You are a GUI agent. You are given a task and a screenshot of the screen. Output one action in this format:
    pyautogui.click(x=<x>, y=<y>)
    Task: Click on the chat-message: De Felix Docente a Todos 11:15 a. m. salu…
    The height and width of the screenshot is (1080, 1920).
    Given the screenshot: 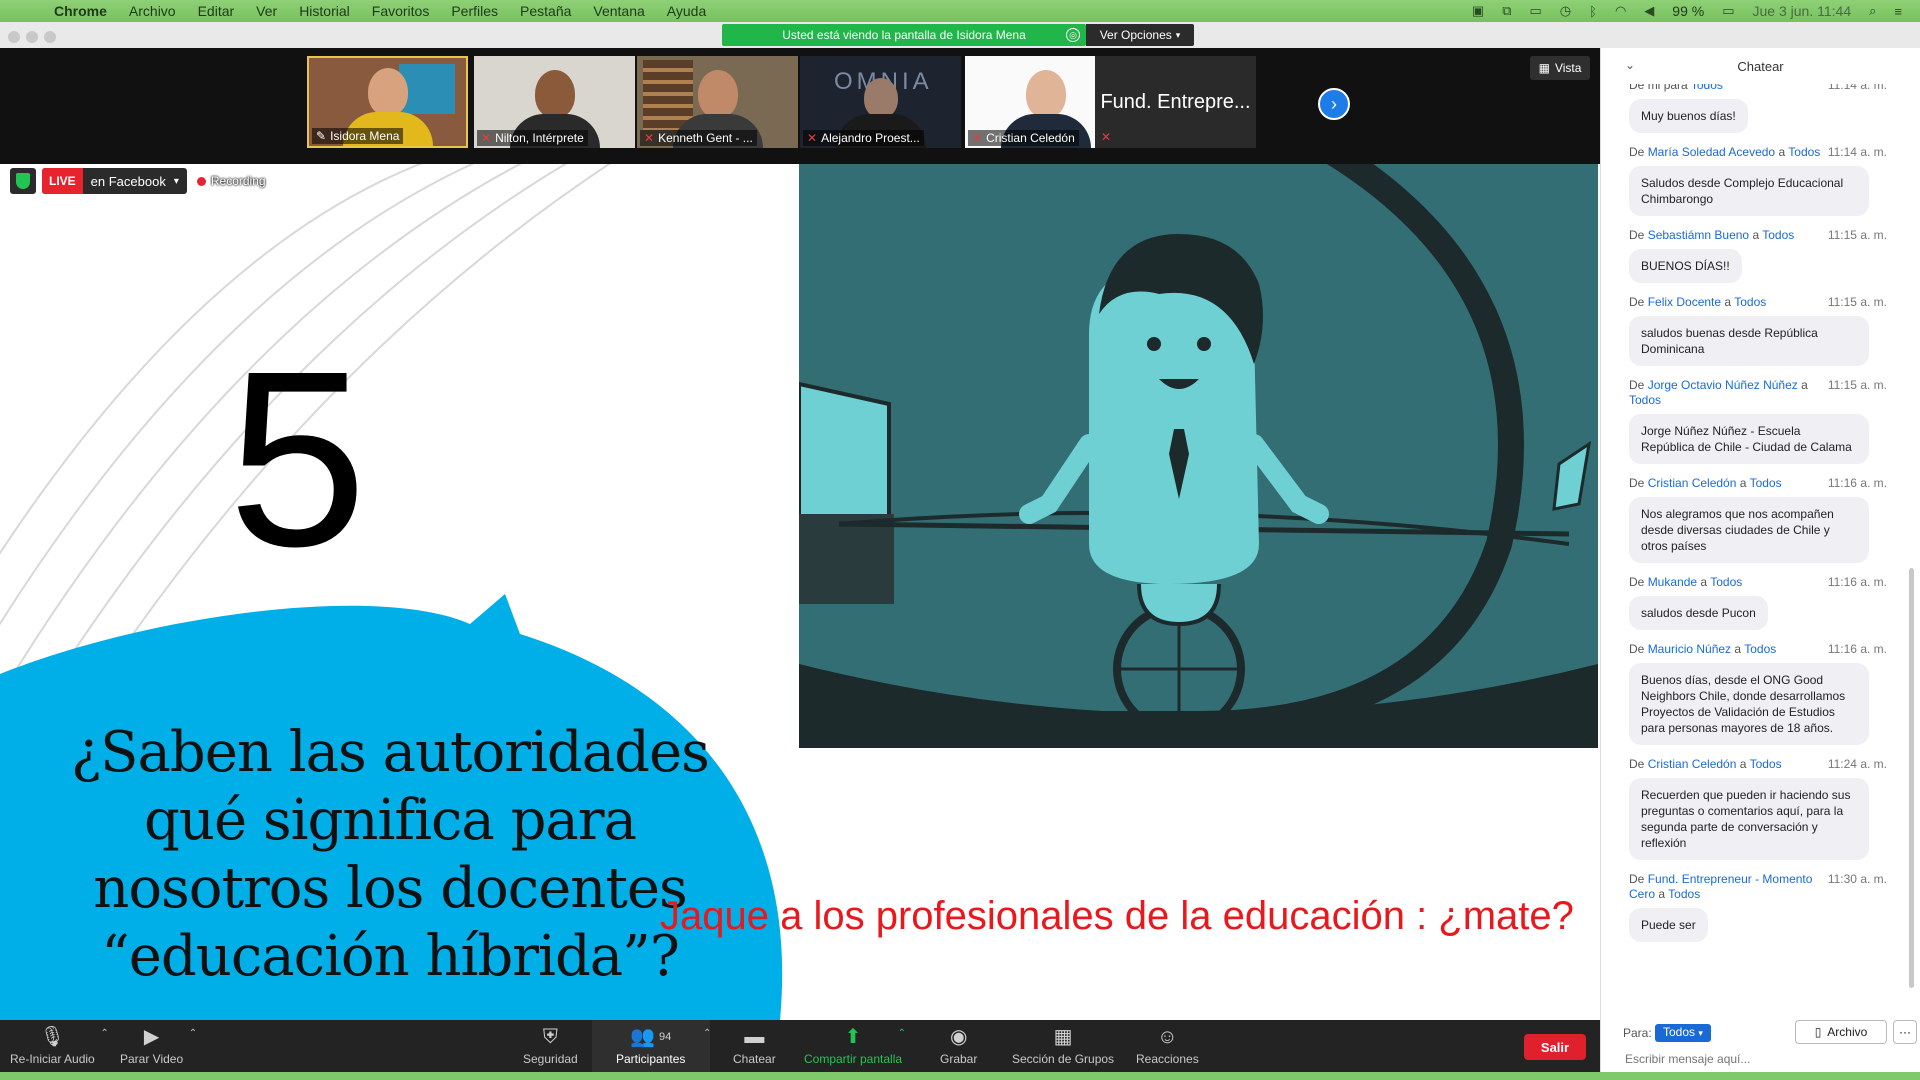 What is the action you would take?
    pyautogui.click(x=1755, y=330)
    